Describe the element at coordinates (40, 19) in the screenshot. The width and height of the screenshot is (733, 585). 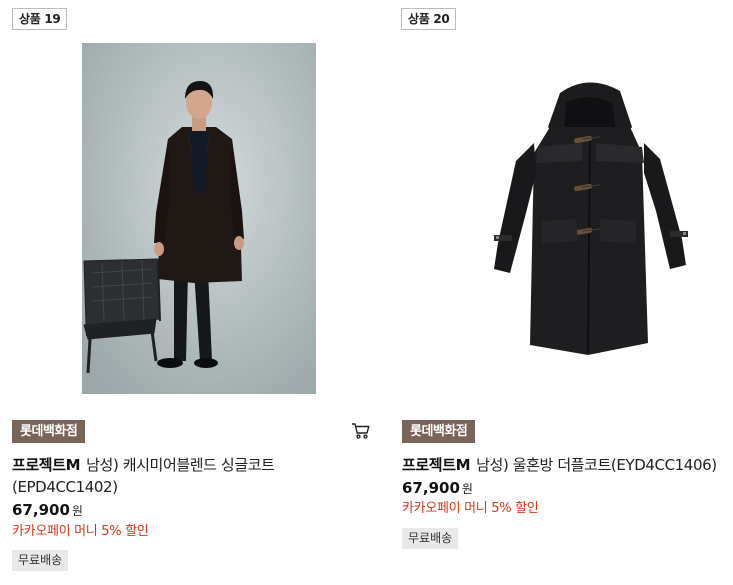
I see `product-number-label: 상품 19` at that location.